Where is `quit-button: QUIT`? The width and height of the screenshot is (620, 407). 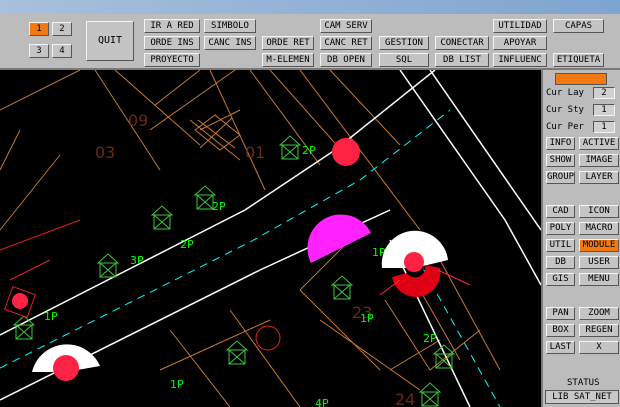 quit-button: QUIT is located at coordinates (110, 41).